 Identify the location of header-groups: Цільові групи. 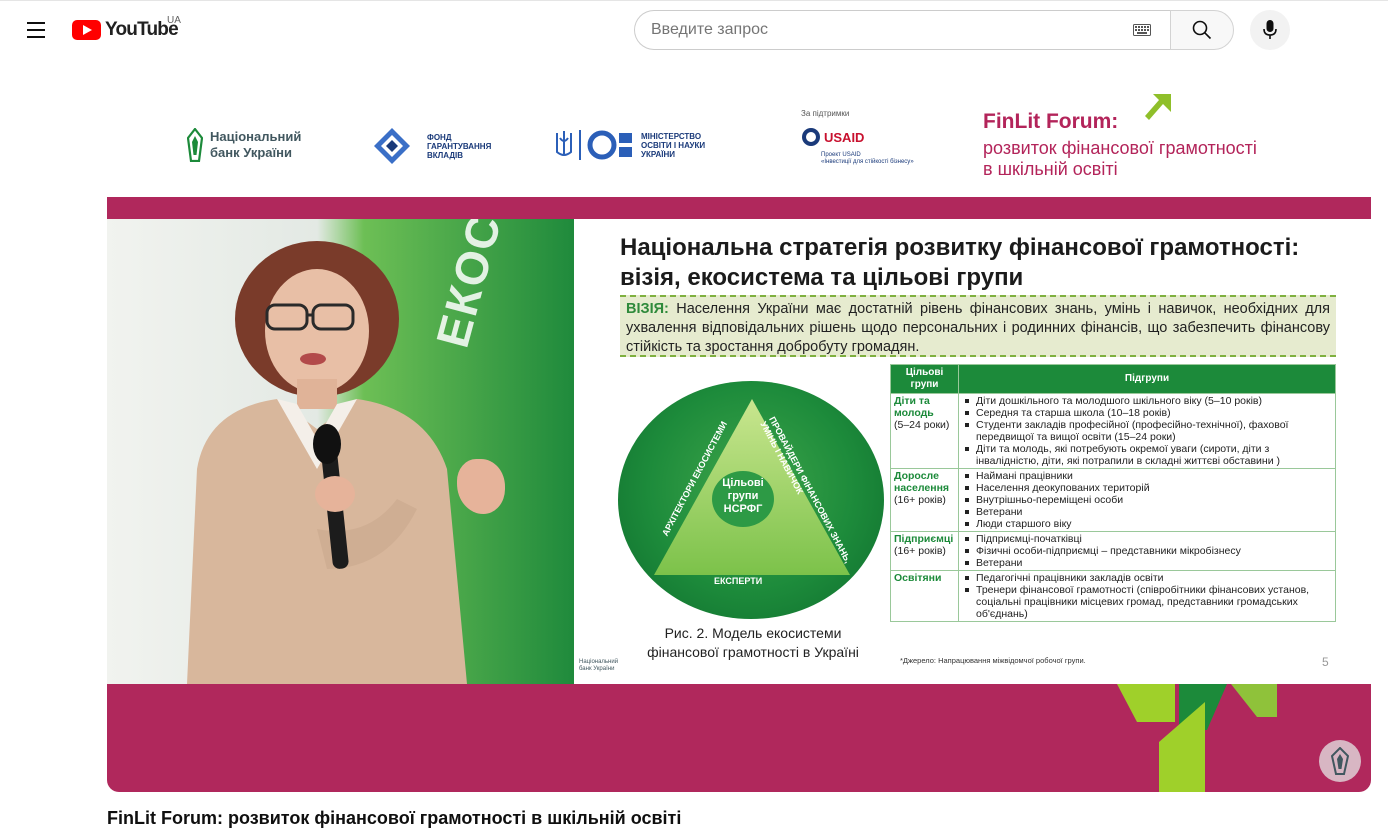
(924, 379).